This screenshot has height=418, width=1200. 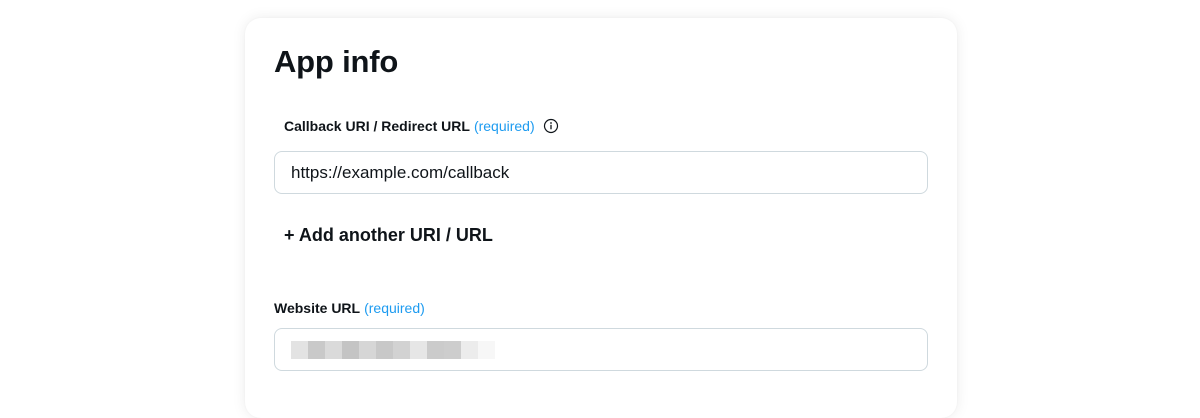 What do you see at coordinates (377, 126) in the screenshot?
I see `callback-url-label-text: Callback URI / Redirect URL` at bounding box center [377, 126].